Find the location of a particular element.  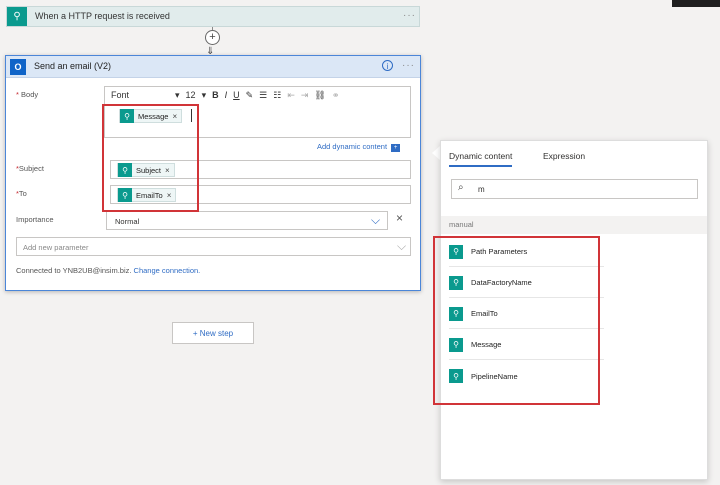

clear-importance-icon: × is located at coordinates (399, 218).